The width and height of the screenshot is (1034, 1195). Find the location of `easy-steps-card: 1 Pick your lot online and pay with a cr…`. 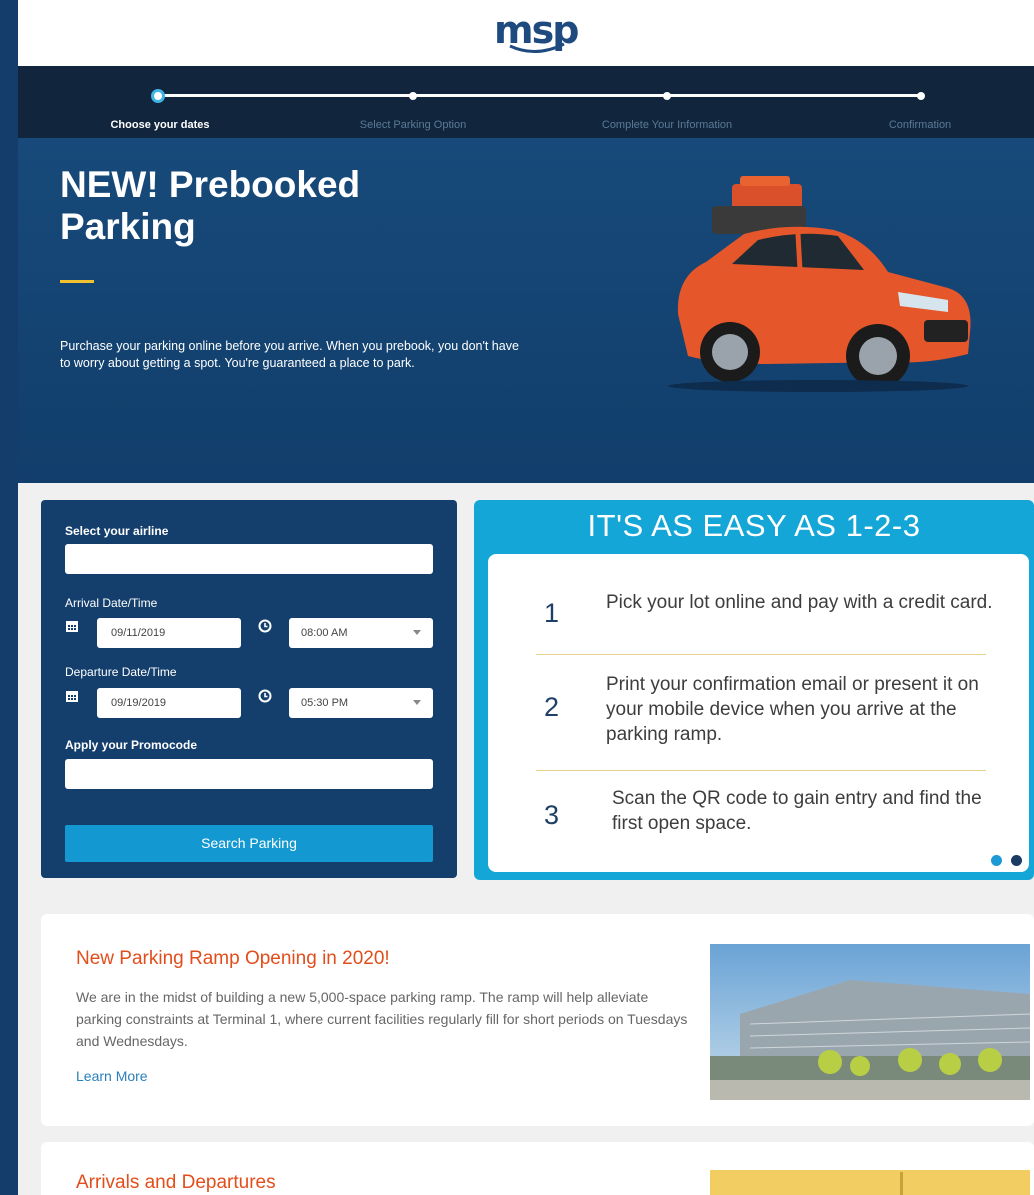

easy-steps-card: 1 Pick your lot online and pay with a cr… is located at coordinates (758, 713).